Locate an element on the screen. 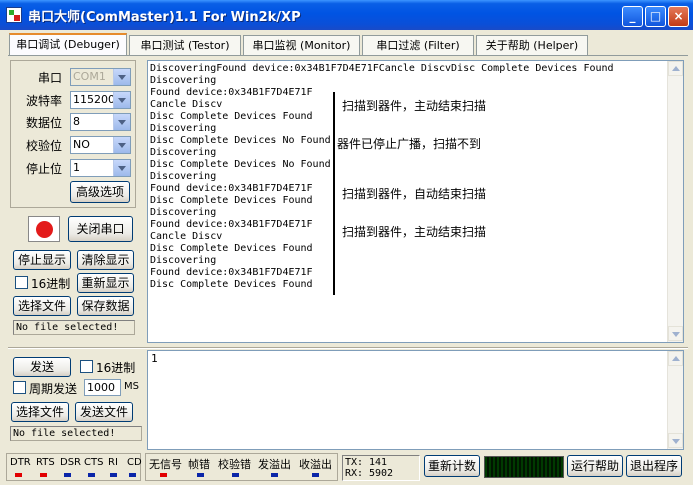 This screenshot has width=693, height=485. periodic-send-label: 周期发送 is located at coordinates (53, 389).